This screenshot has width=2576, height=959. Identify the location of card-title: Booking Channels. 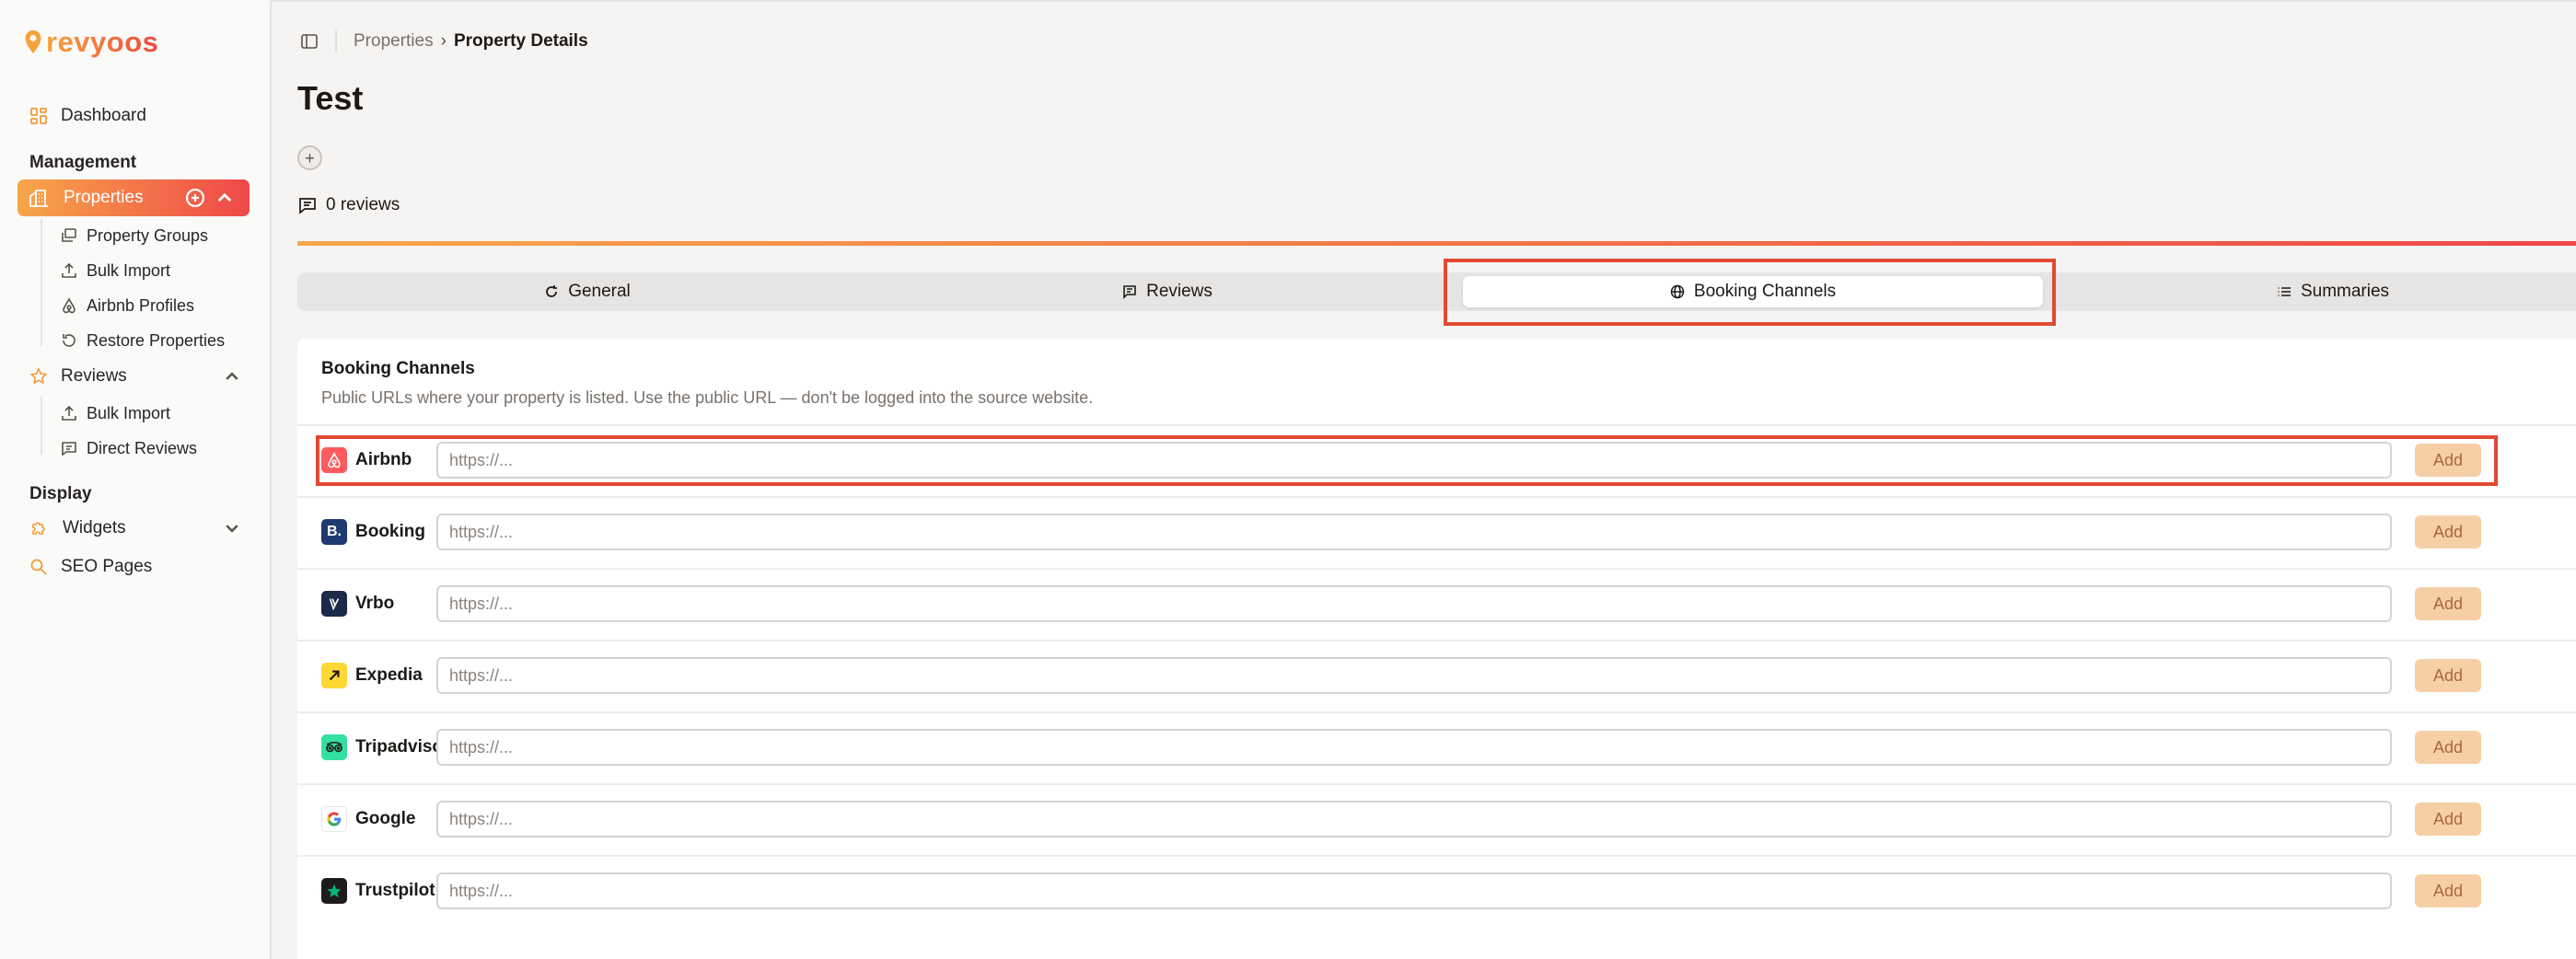
(398, 368).